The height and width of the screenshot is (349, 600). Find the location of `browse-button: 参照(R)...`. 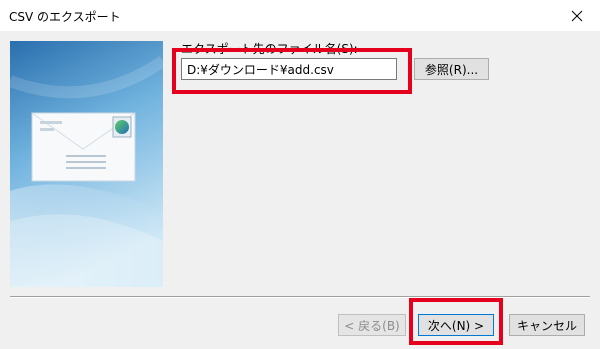

browse-button: 参照(R)... is located at coordinates (451, 69).